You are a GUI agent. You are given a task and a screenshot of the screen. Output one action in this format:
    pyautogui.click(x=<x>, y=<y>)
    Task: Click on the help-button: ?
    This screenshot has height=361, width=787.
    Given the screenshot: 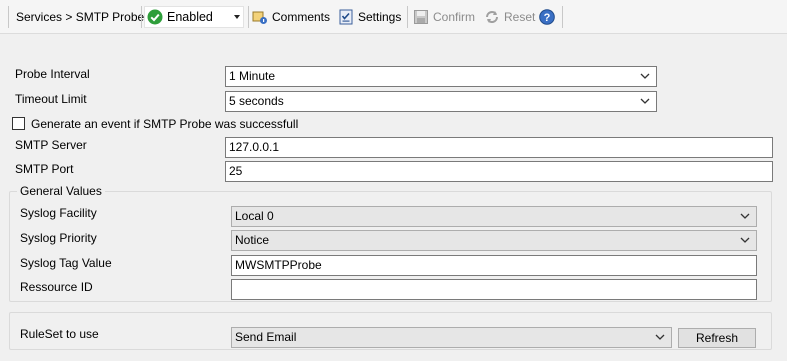 What is the action you would take?
    pyautogui.click(x=547, y=17)
    